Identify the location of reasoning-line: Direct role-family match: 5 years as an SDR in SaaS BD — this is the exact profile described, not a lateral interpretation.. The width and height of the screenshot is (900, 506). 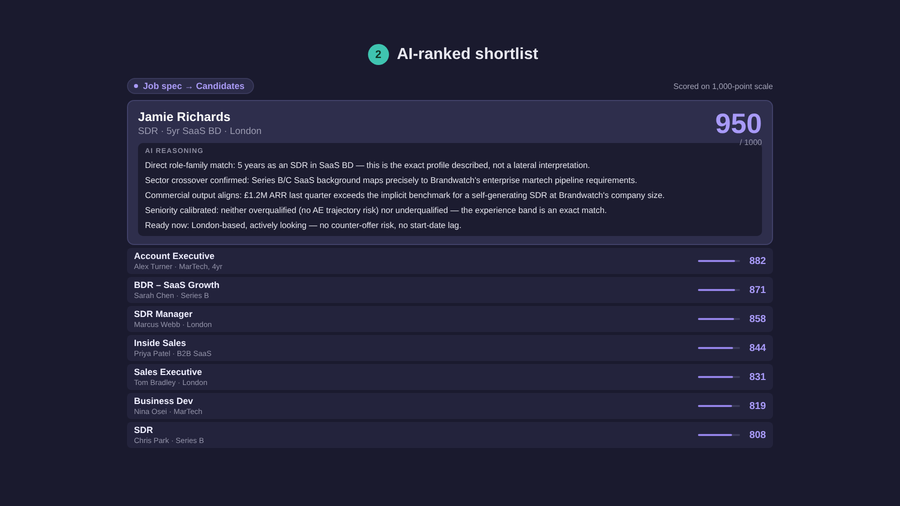
(368, 165).